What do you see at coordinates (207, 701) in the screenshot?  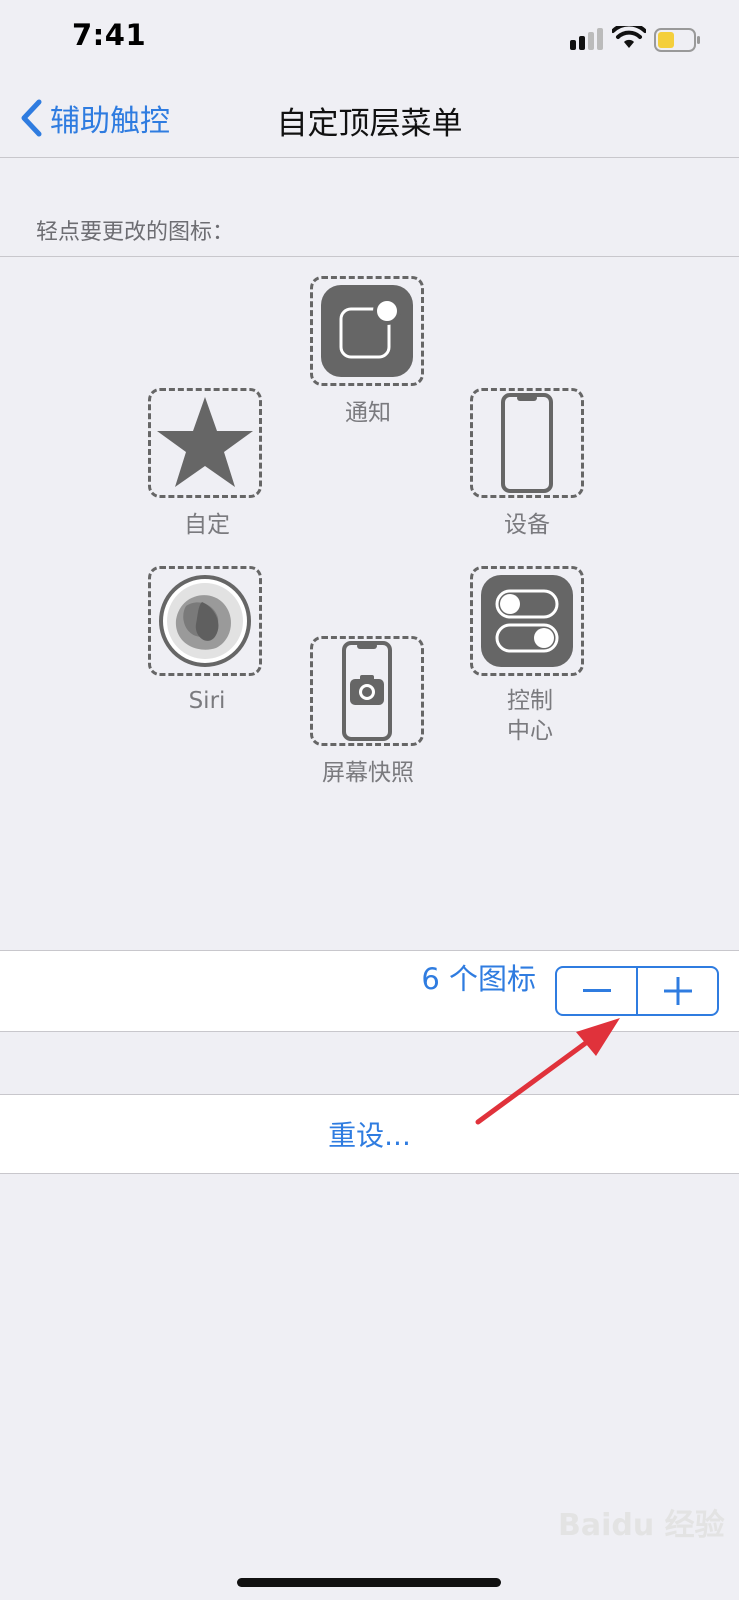 I see `slot-label-siri: Siri` at bounding box center [207, 701].